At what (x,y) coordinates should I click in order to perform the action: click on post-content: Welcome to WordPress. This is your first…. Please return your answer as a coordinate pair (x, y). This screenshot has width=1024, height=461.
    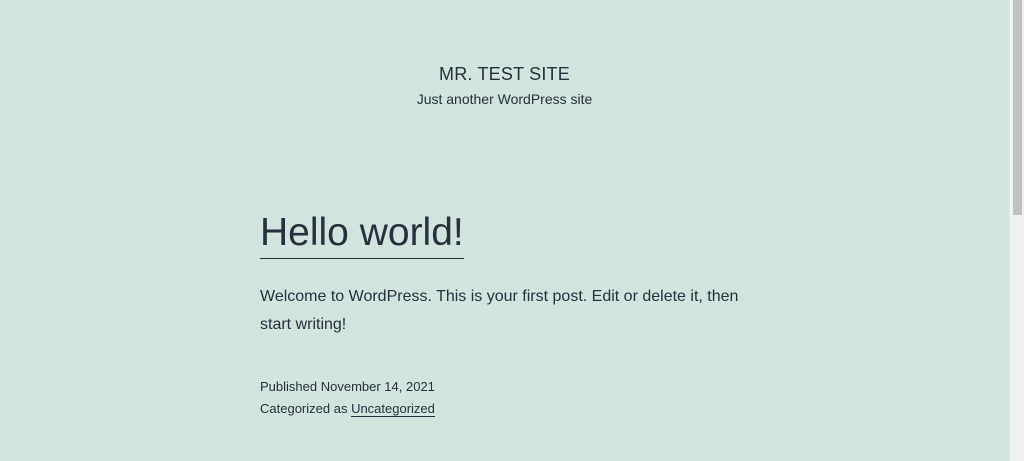
    Looking at the image, I should click on (499, 310).